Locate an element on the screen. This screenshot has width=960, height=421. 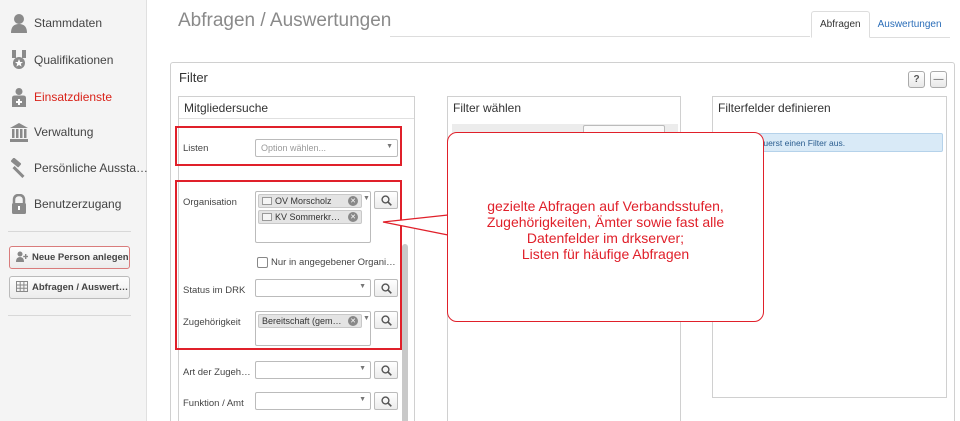
new-person-button-label: Neue Person anlegen is located at coordinates (80, 257).